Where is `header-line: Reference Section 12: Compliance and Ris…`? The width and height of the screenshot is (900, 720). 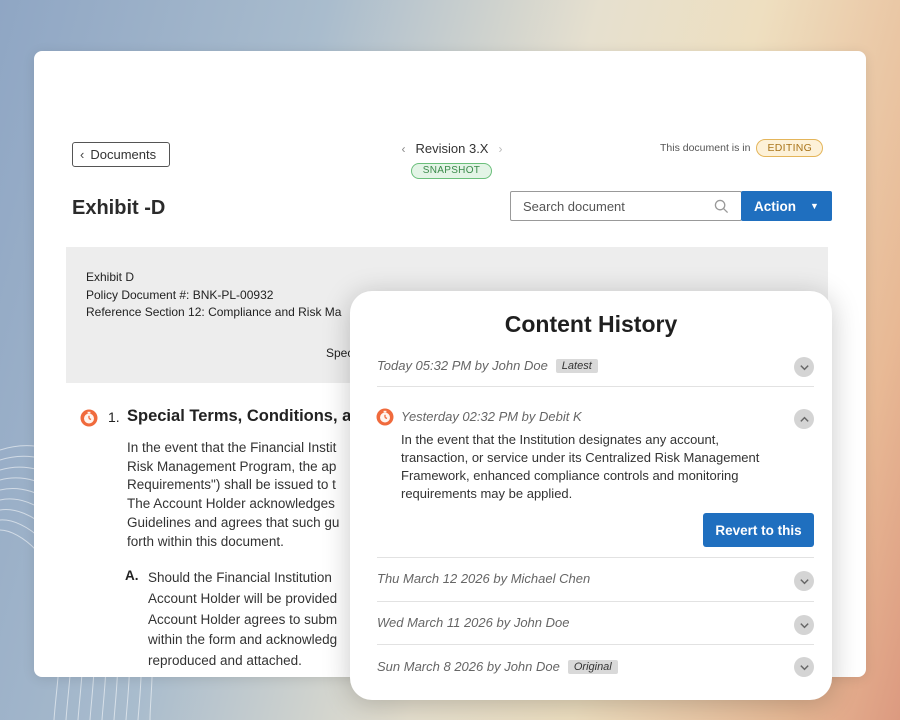 header-line: Reference Section 12: Compliance and Ris… is located at coordinates (214, 312).